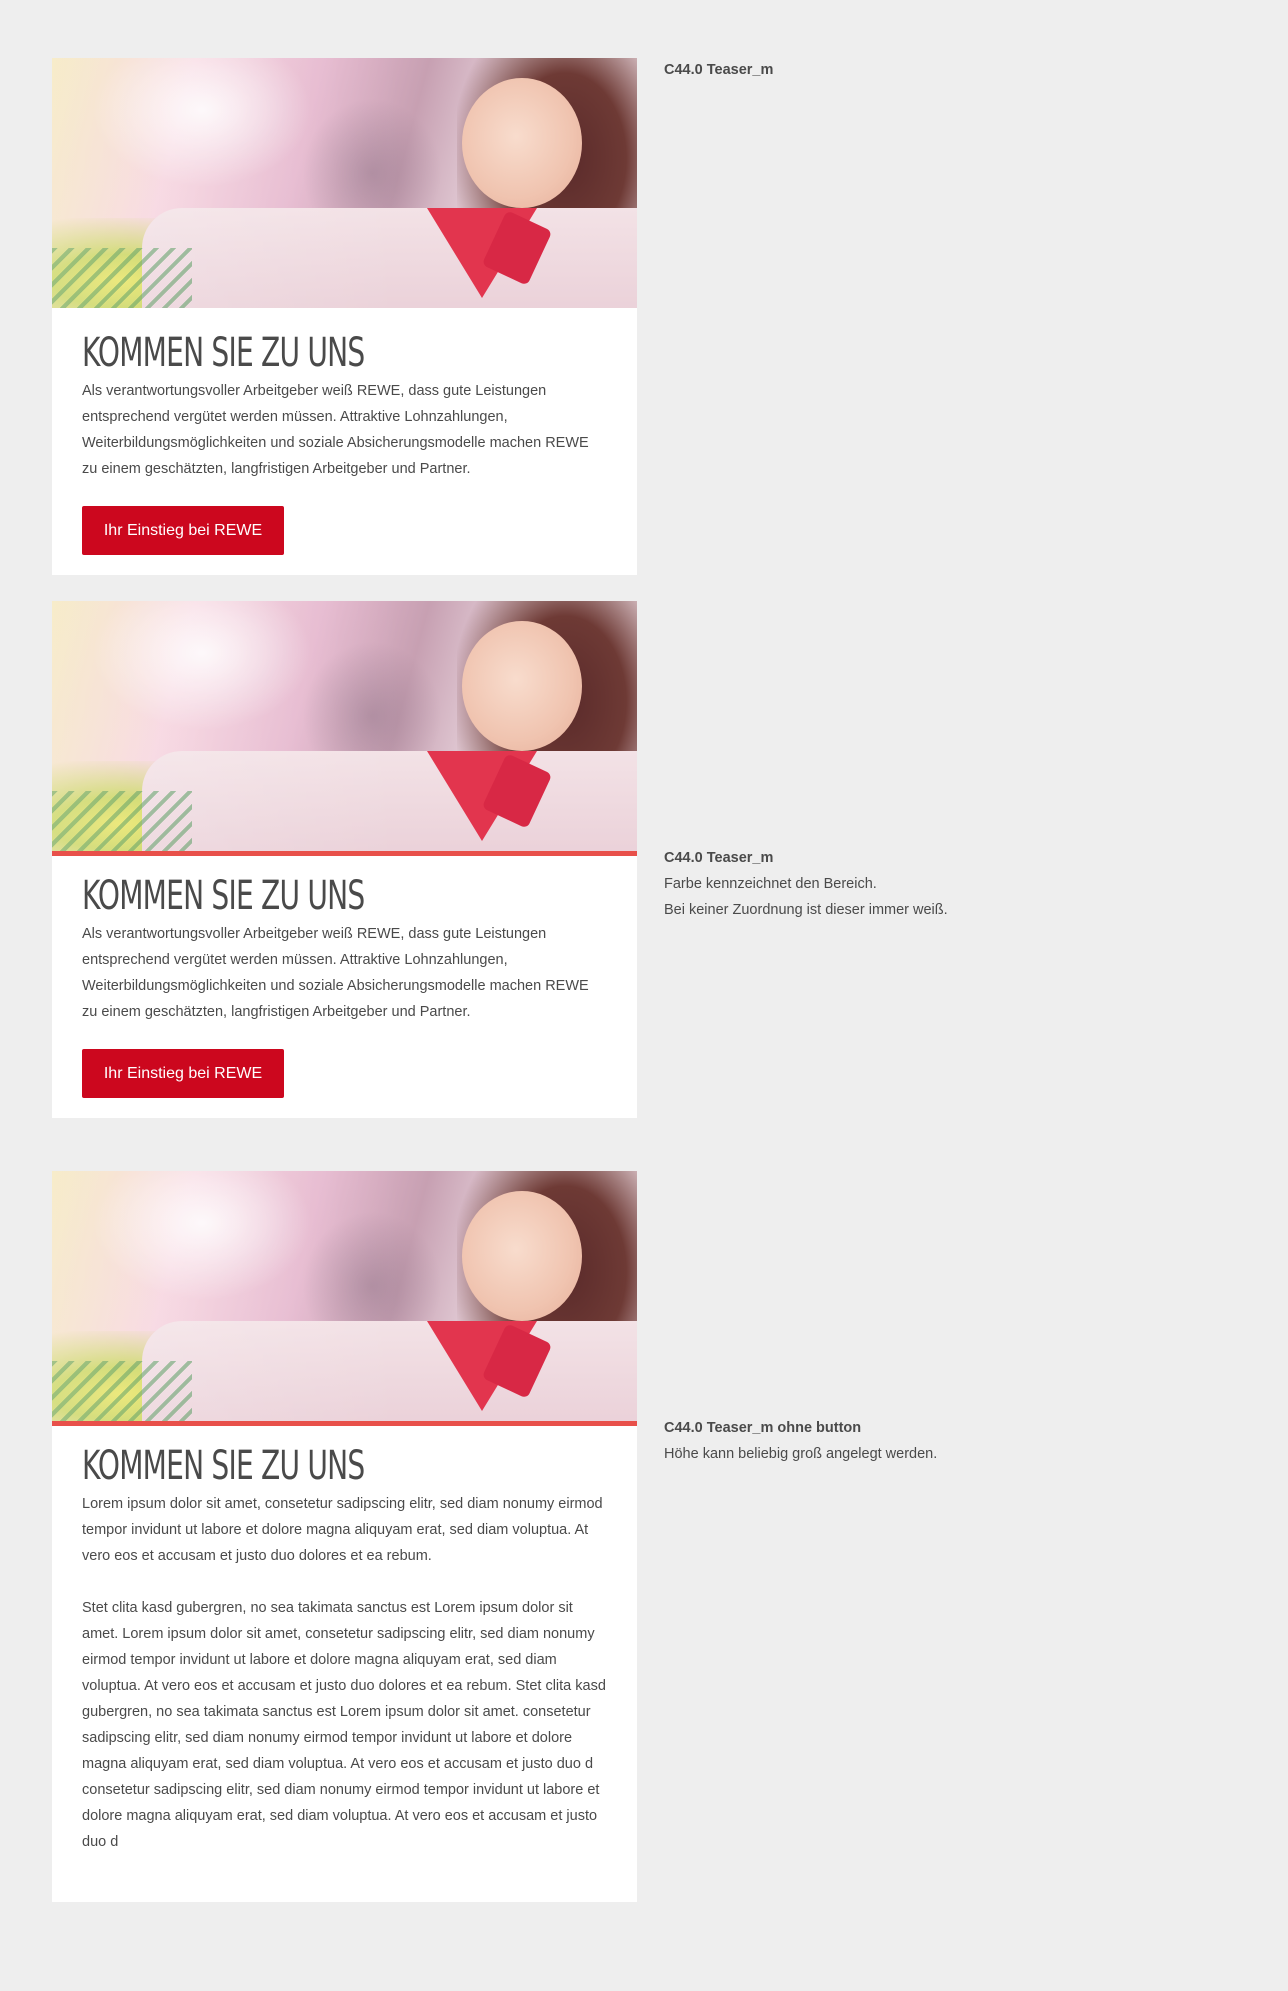  What do you see at coordinates (801, 1454) in the screenshot?
I see `note-line: Höhe kann beliebig groß angelegt werden.` at bounding box center [801, 1454].